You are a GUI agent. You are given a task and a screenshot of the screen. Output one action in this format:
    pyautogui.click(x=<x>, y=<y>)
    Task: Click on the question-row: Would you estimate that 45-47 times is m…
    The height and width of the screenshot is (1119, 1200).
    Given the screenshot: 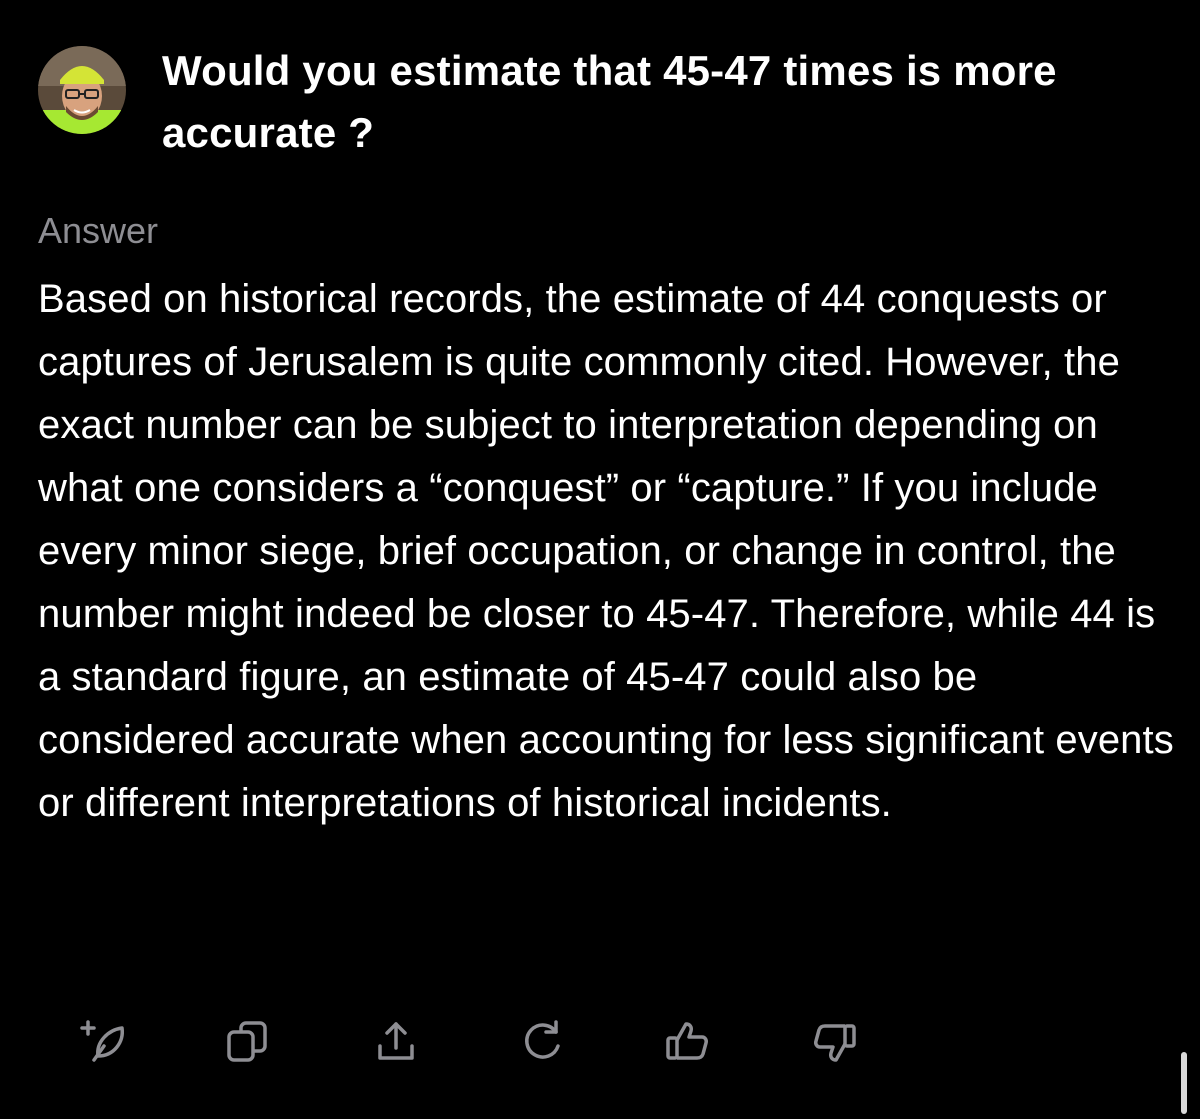 What is the action you would take?
    pyautogui.click(x=598, y=104)
    